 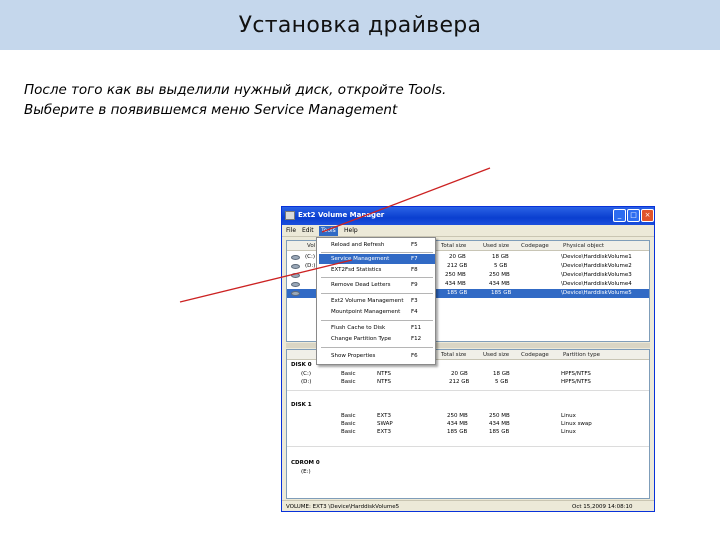 I want to click on menu-item-remove-dead-letters: Remove Dead Letters F9, so click(x=377, y=285).